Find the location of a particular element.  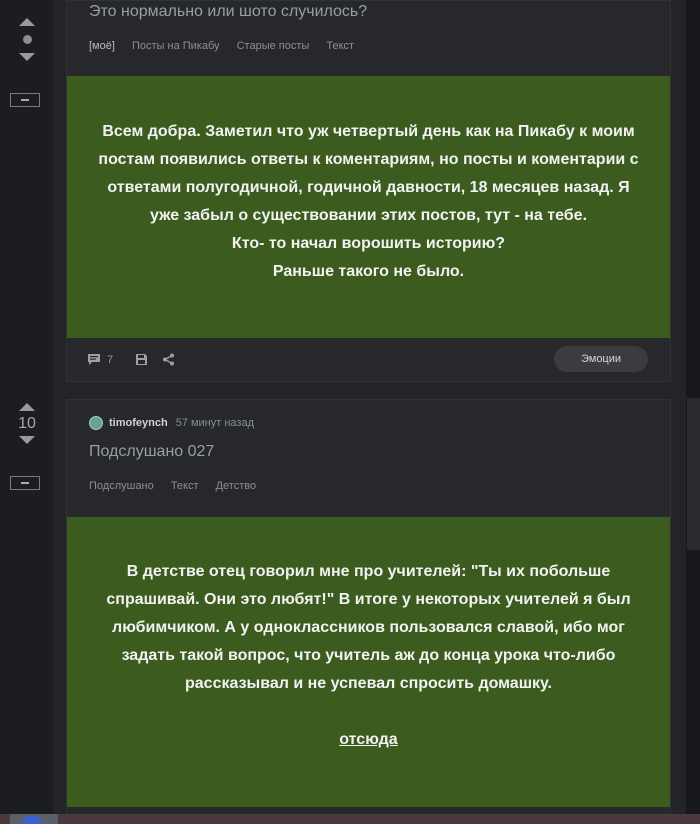

tag: Посты на Пикабу is located at coordinates (176, 46).